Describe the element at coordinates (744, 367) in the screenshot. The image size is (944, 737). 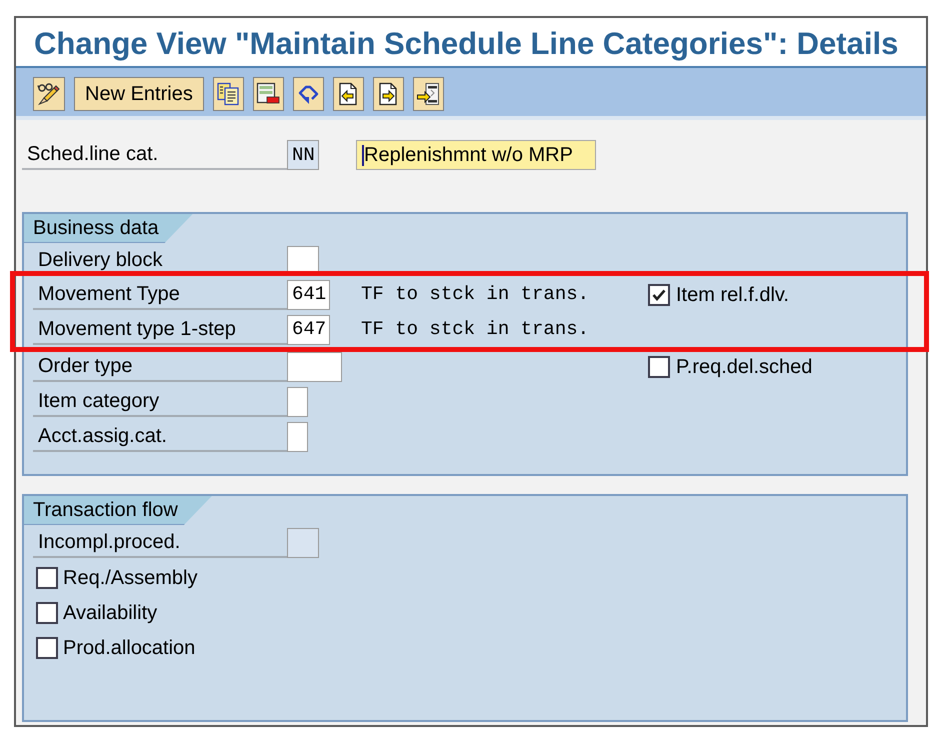
I see `checkbox-label: P.req.del.sched` at that location.